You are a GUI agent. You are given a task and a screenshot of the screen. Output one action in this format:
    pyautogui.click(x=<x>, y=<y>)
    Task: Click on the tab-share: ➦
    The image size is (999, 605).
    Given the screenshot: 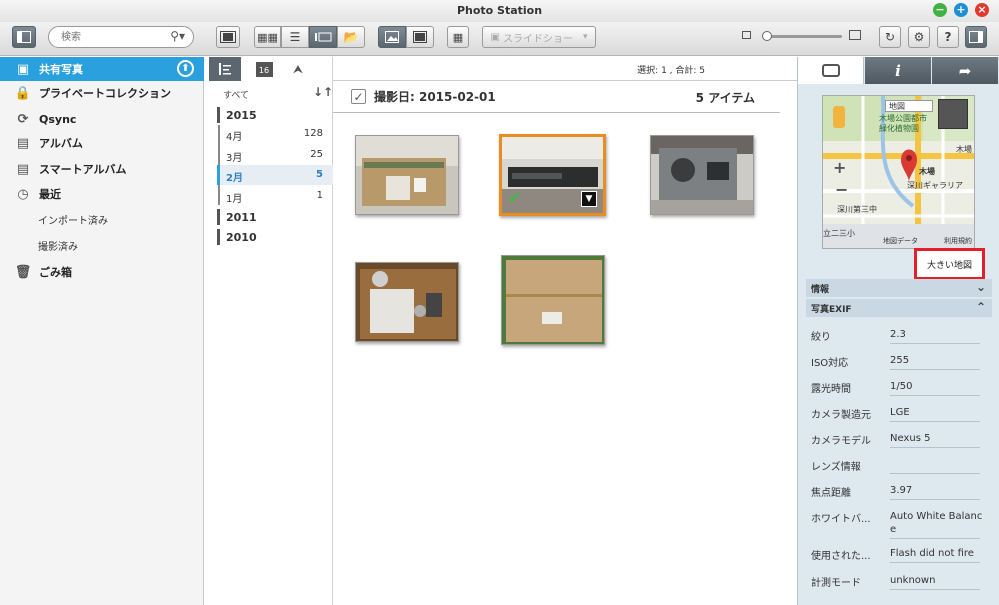 What is the action you would take?
    pyautogui.click(x=965, y=70)
    